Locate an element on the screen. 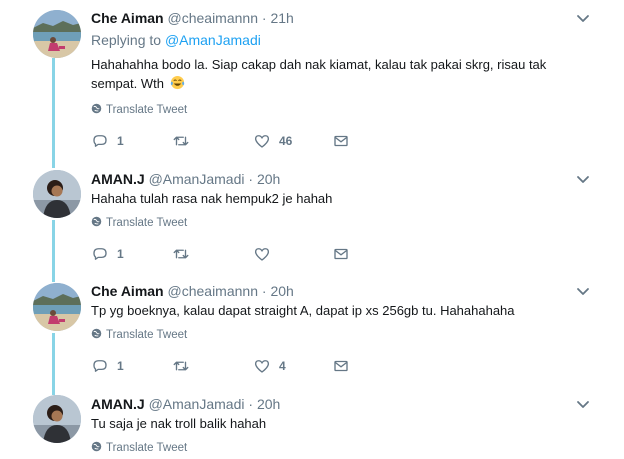 The width and height of the screenshot is (624, 459). replying-to-label: Replying to is located at coordinates (126, 40).